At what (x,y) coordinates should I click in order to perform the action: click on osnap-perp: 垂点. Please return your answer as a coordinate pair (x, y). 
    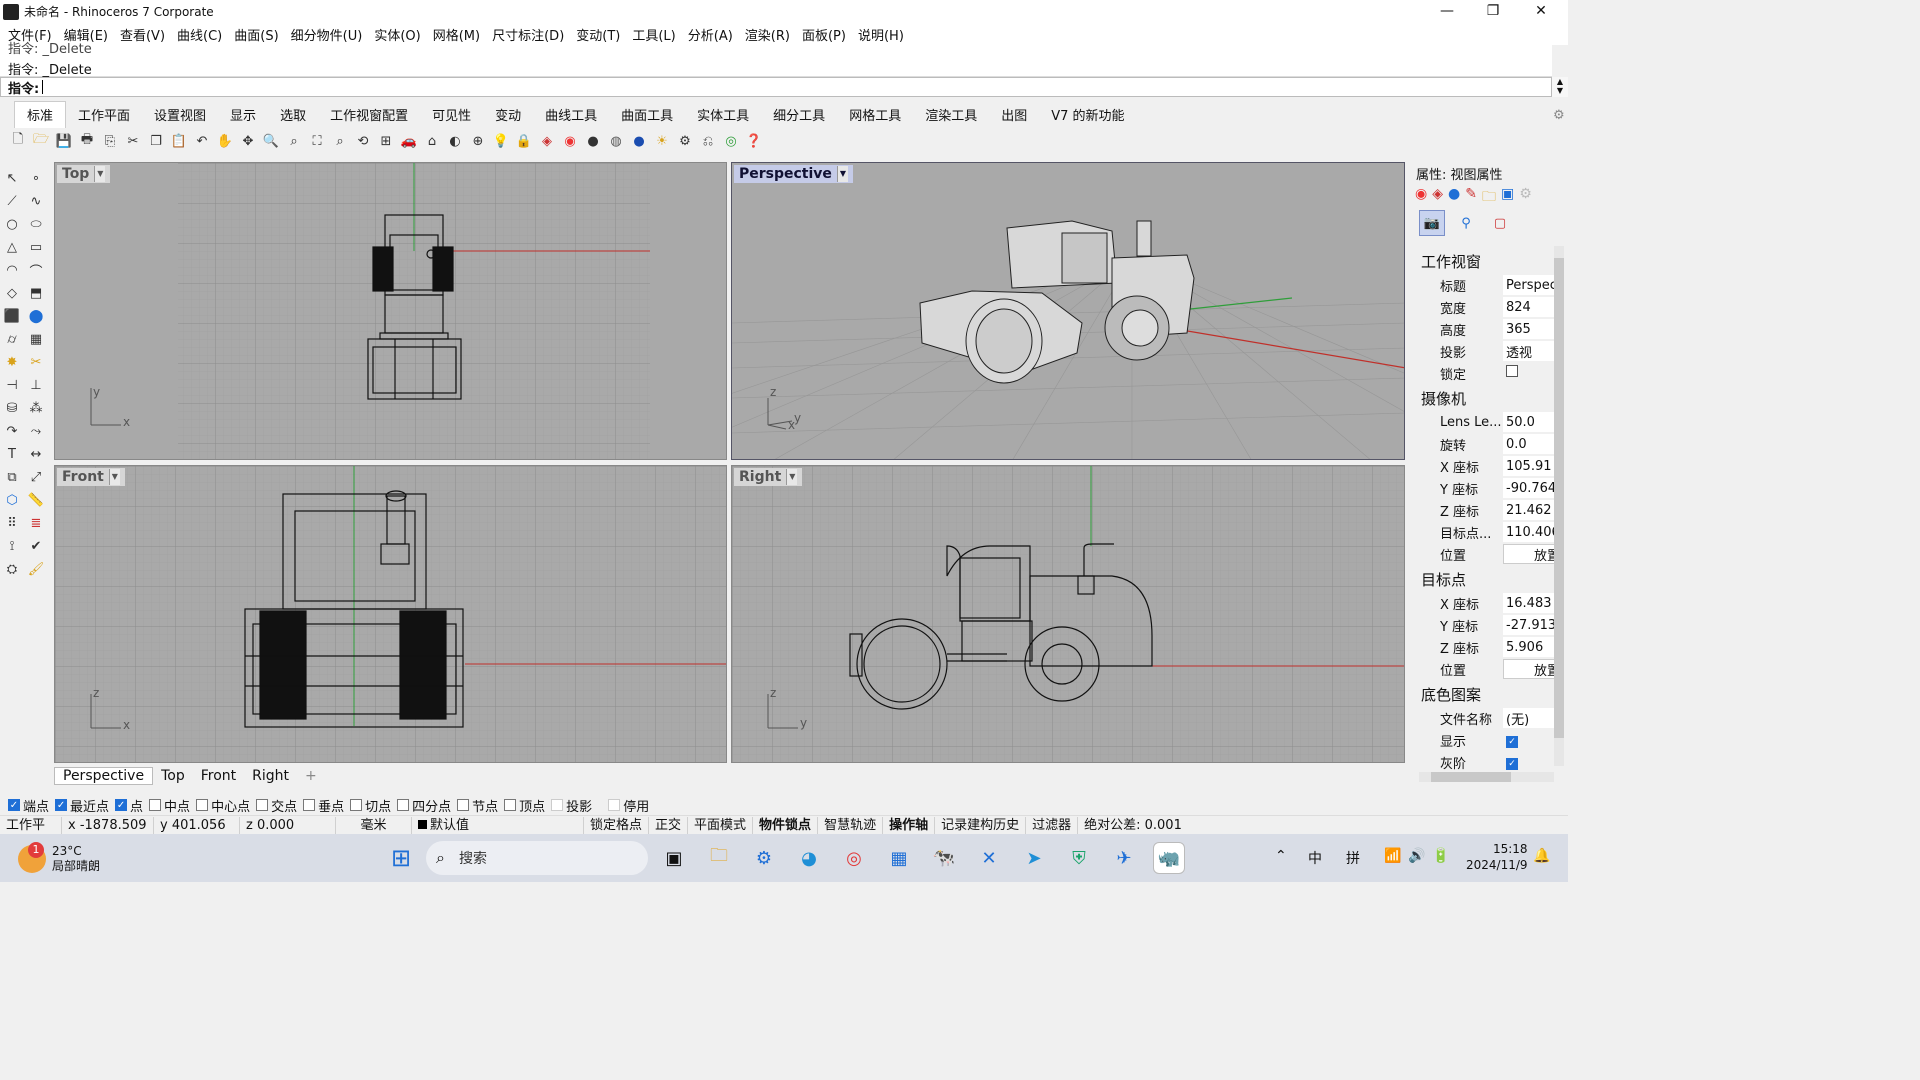
    Looking at the image, I should click on (323, 805).